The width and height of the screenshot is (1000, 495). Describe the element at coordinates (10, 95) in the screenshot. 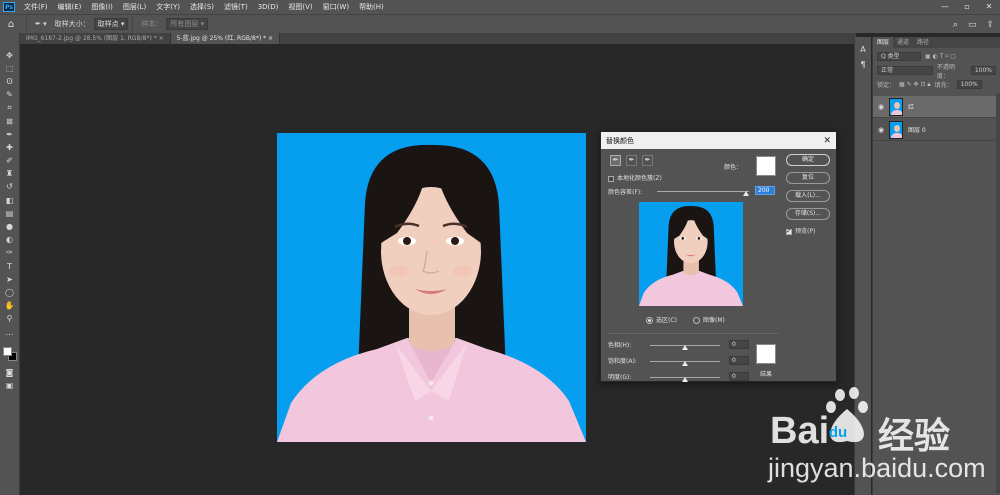

I see `quick-select-tool-icon: ✎` at that location.